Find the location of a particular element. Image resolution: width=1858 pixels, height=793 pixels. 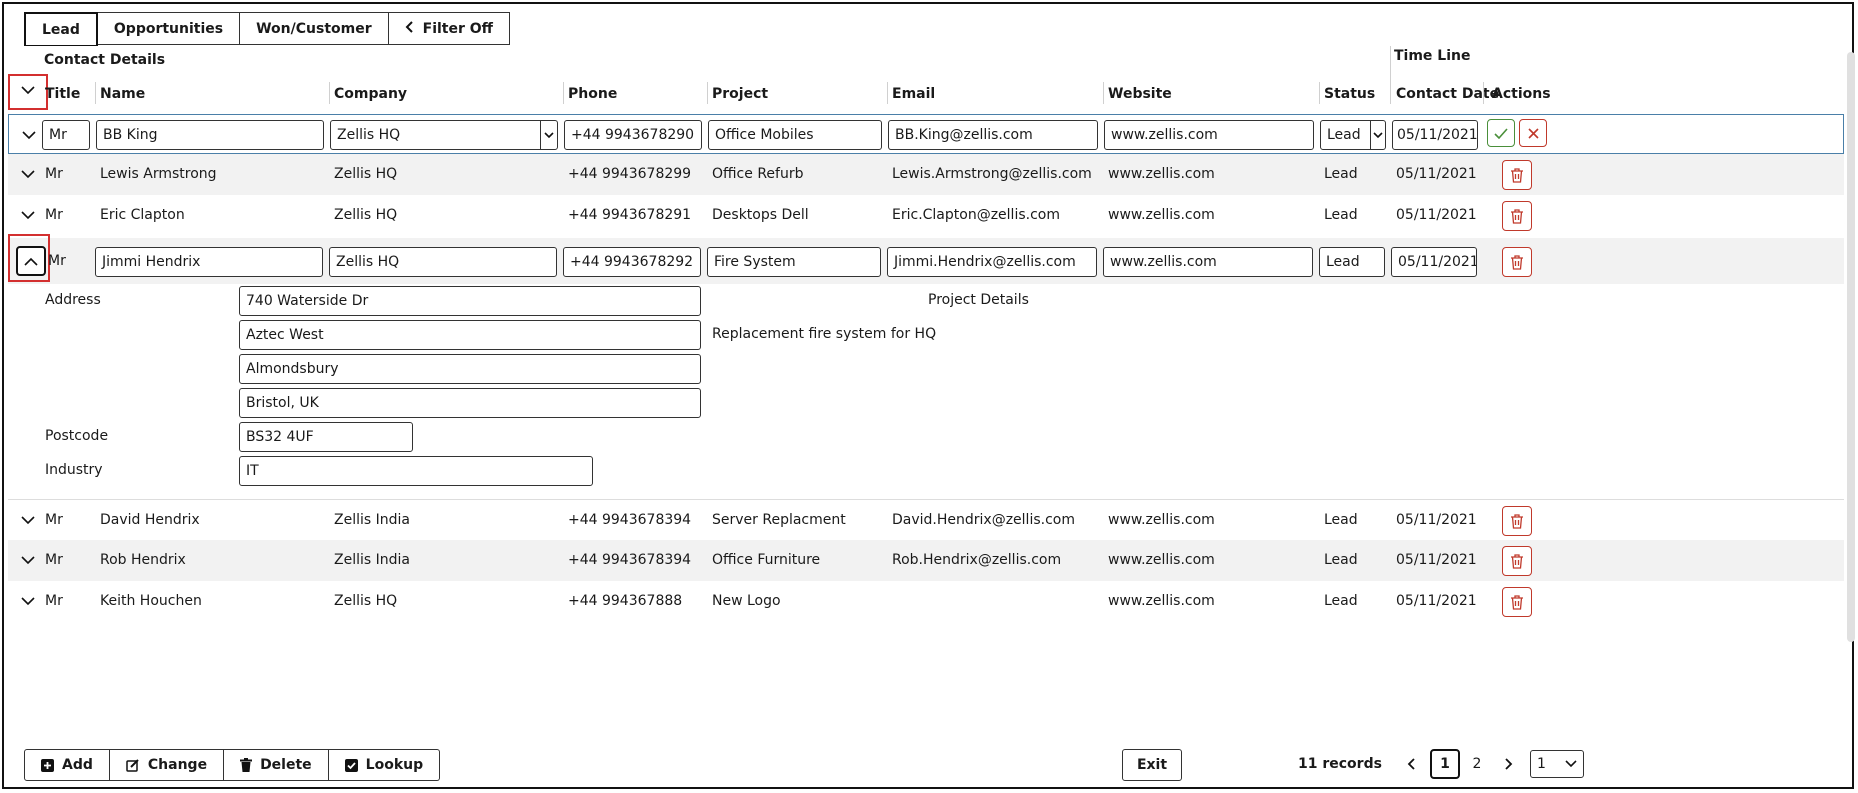

check-icon is located at coordinates (1501, 133).